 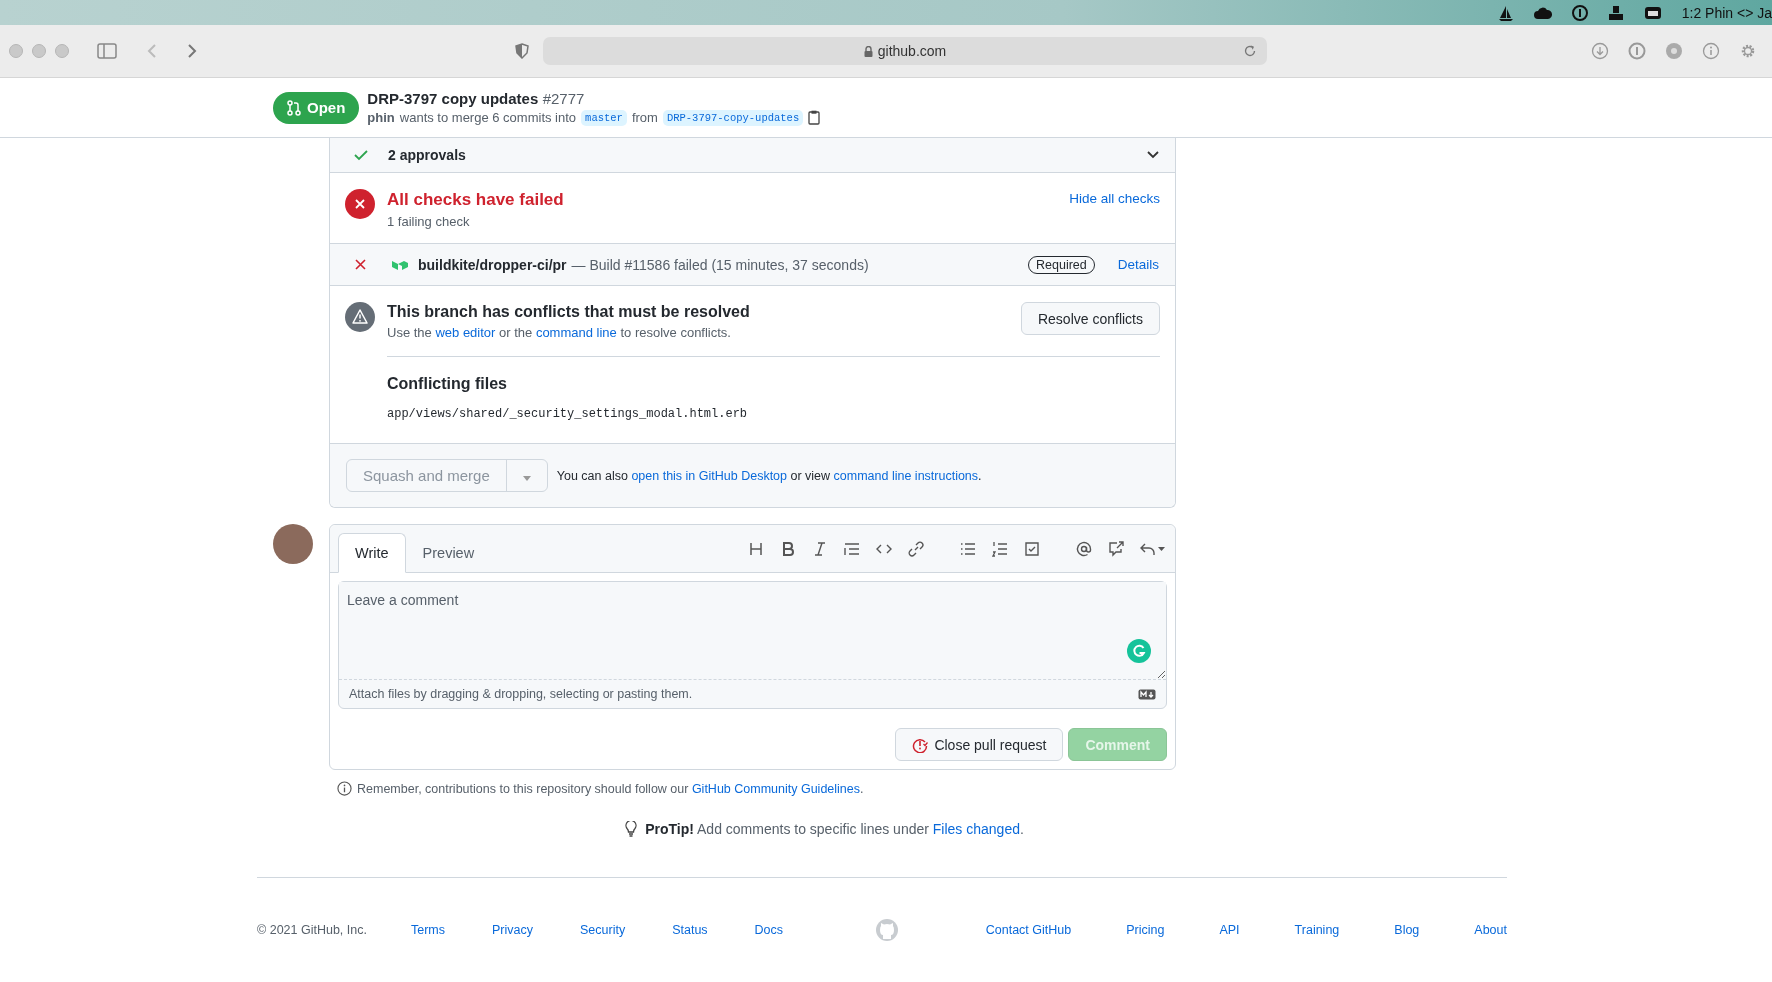 I want to click on markdown-icon, so click(x=1147, y=694).